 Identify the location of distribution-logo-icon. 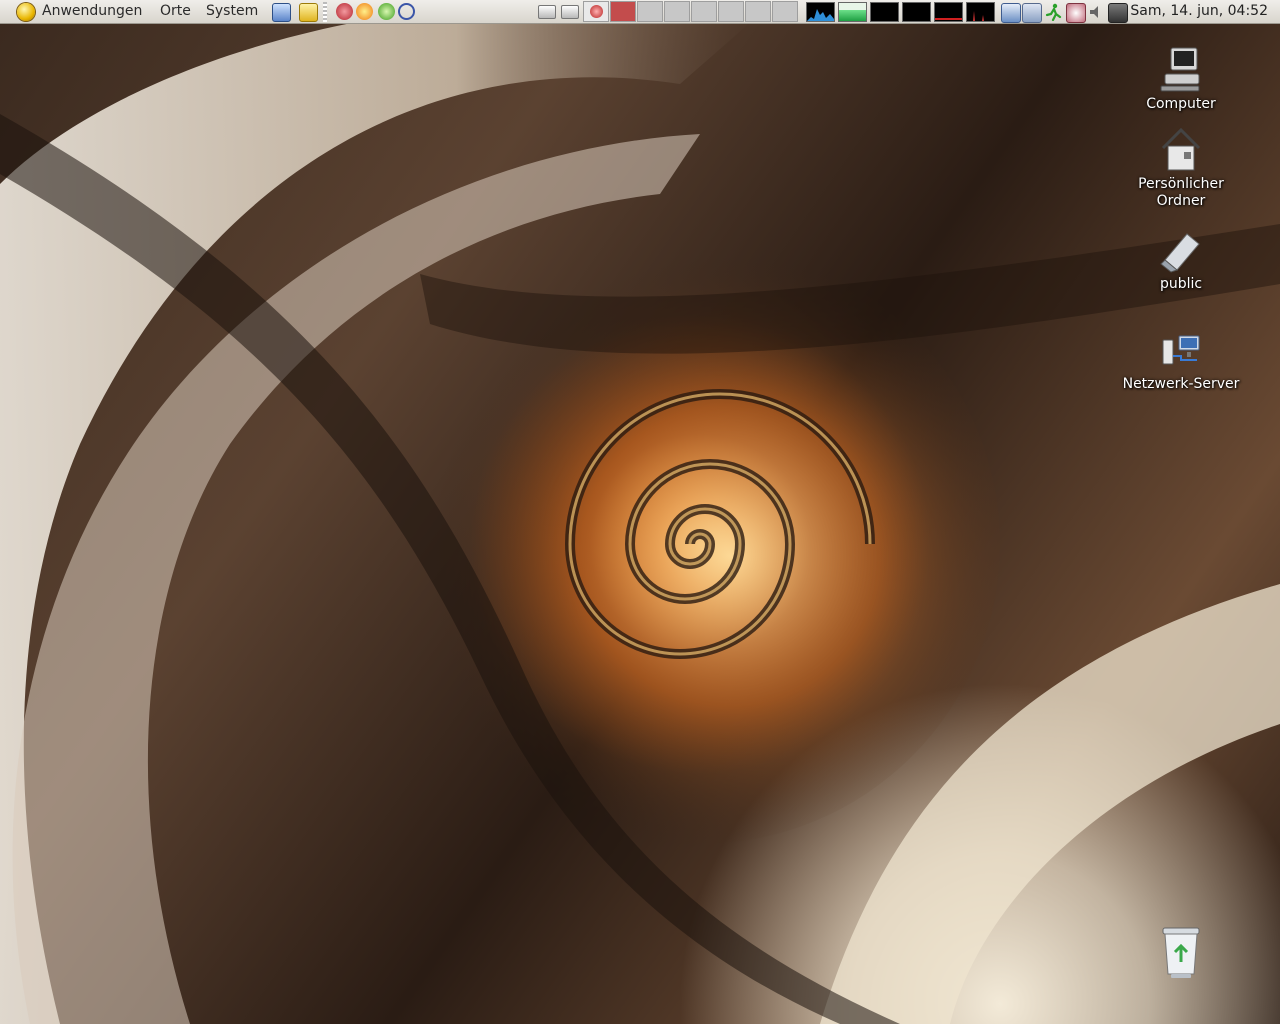
(26, 12).